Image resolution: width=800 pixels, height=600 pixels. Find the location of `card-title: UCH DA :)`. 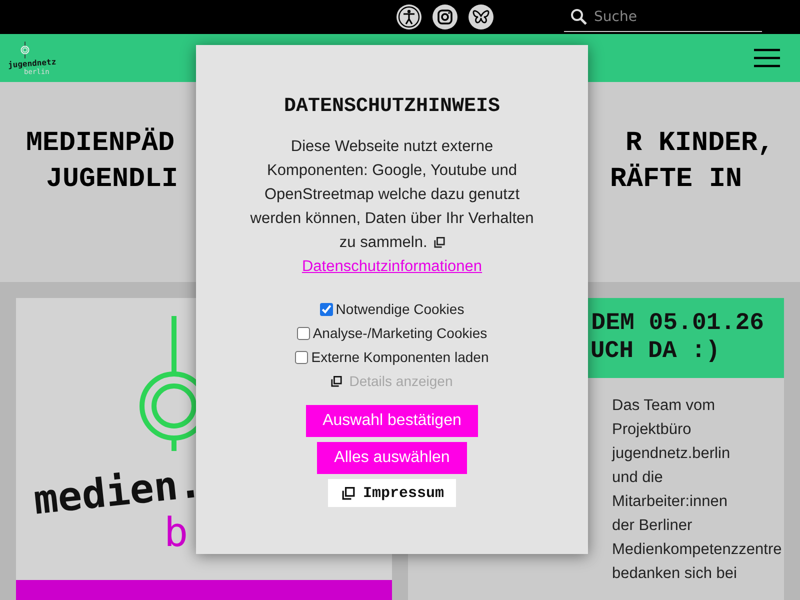

card-title: UCH DA :) is located at coordinates (655, 352).